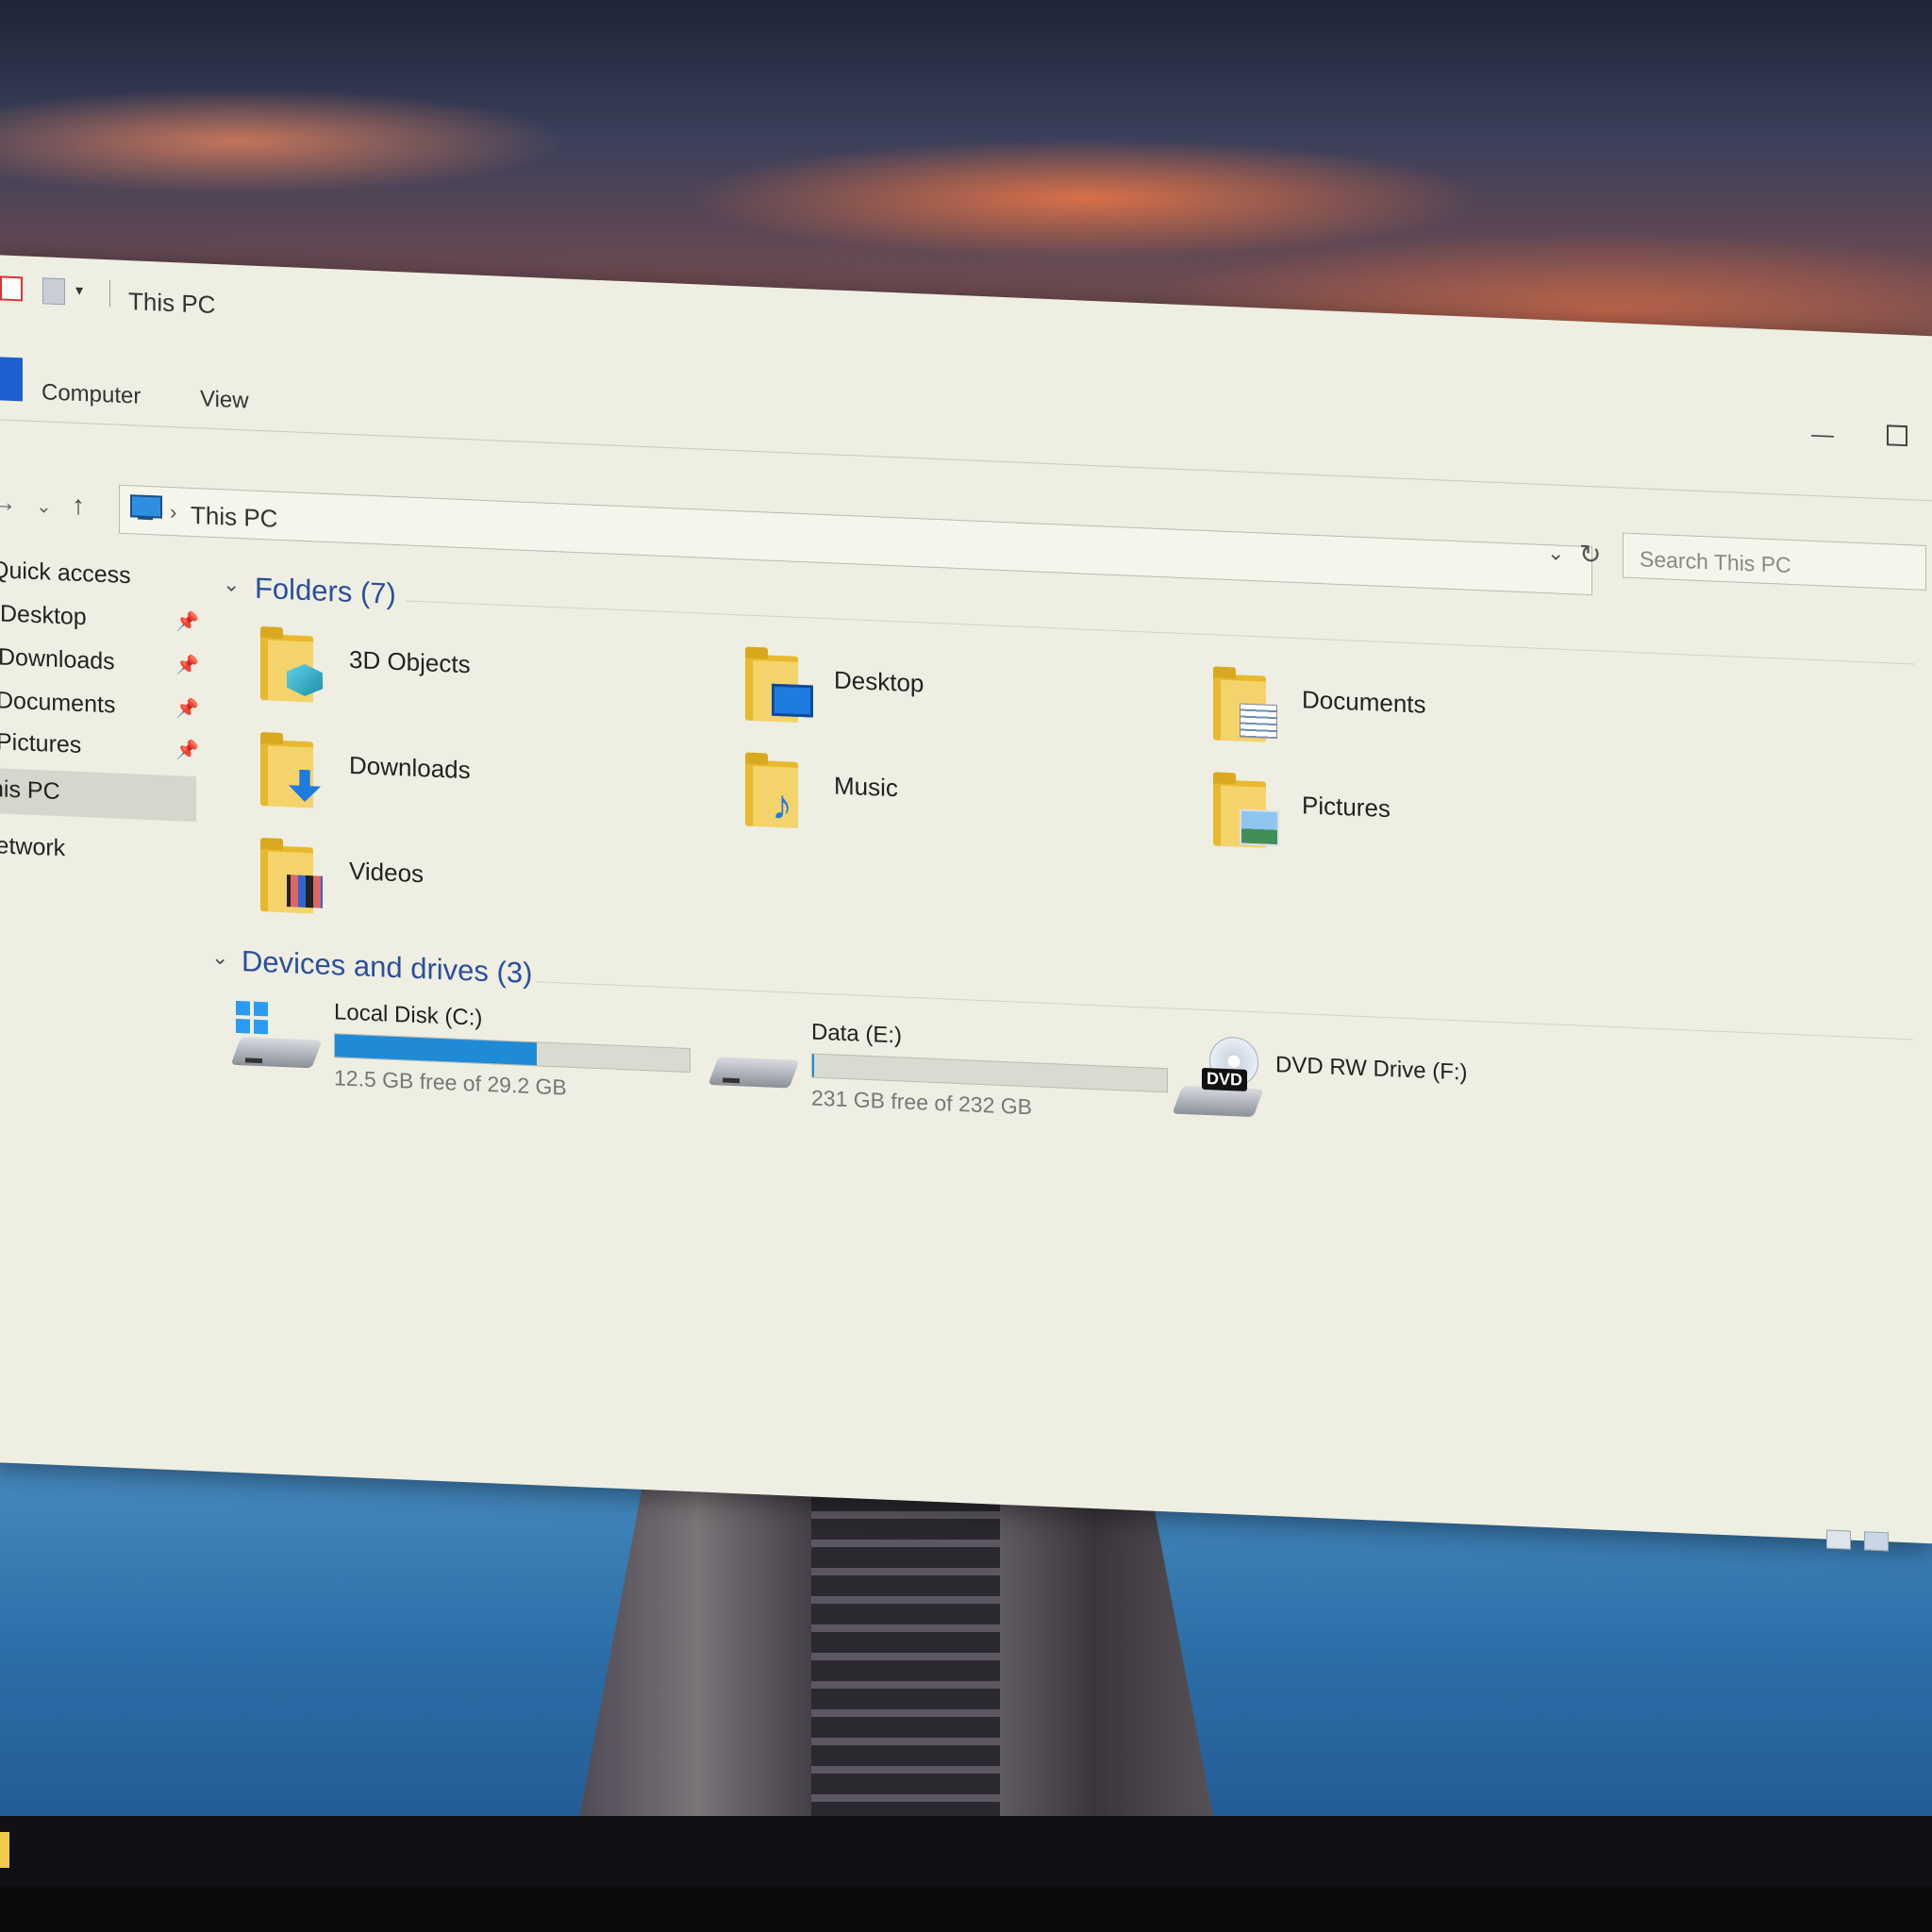  I want to click on drive-tile-f: DVD DVD RW Drive (F:), so click(1420, 1097).